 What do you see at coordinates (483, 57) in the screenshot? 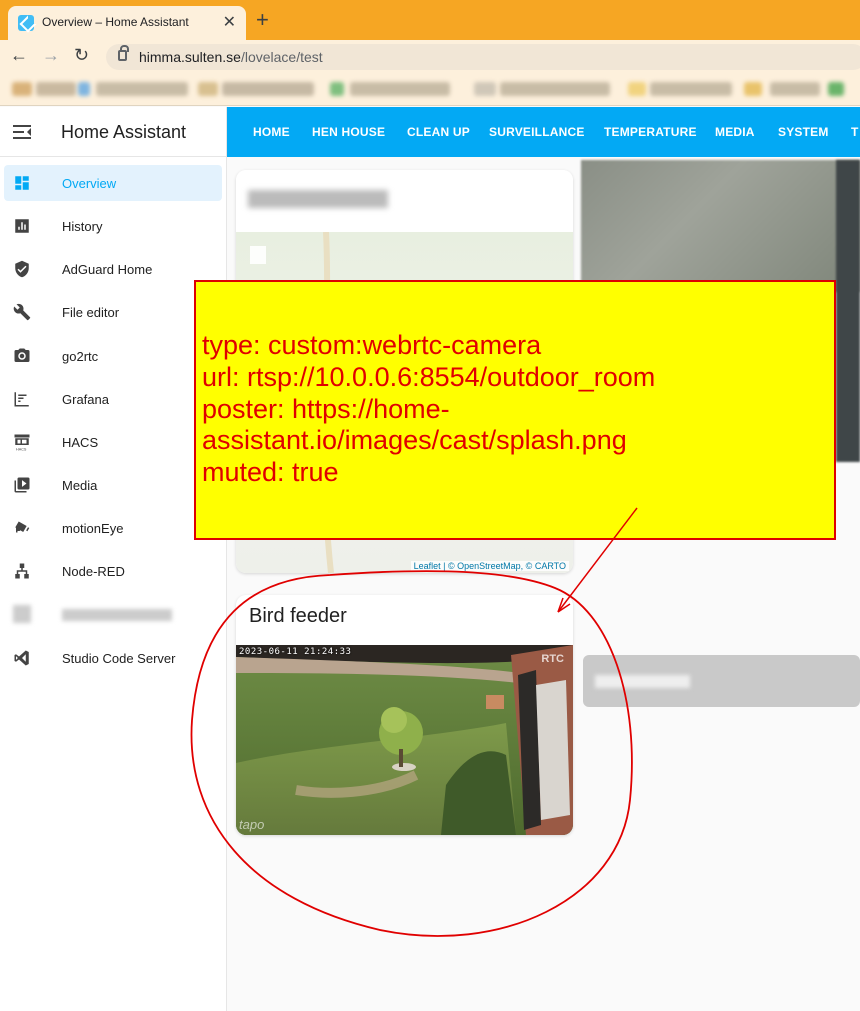
I see `address-bar: himma.sulten.se/lovelace/test` at bounding box center [483, 57].